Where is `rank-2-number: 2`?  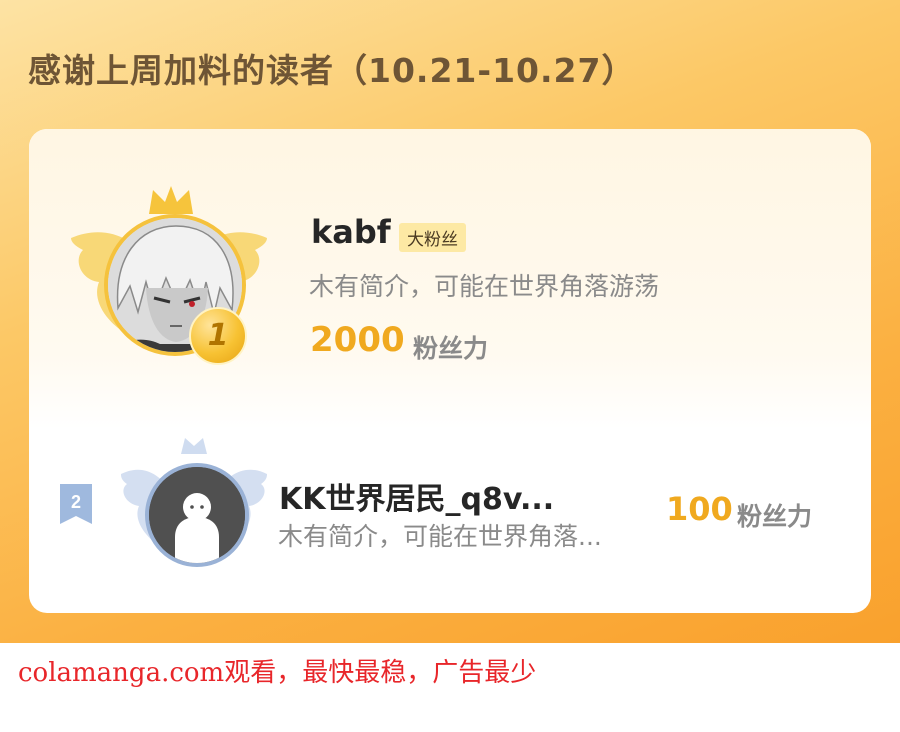
rank-2-number: 2 is located at coordinates (76, 502).